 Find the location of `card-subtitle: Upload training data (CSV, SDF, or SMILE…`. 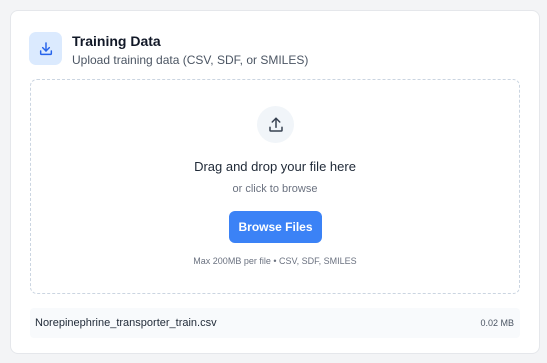

card-subtitle: Upload training data (CSV, SDF, or SMILE… is located at coordinates (190, 60).